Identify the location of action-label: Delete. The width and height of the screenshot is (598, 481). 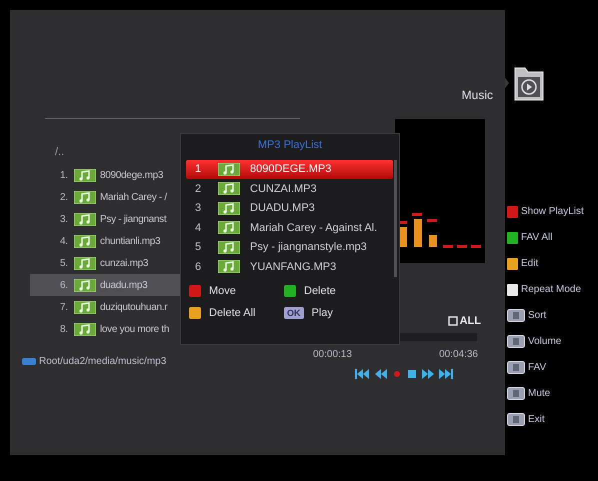
(320, 291).